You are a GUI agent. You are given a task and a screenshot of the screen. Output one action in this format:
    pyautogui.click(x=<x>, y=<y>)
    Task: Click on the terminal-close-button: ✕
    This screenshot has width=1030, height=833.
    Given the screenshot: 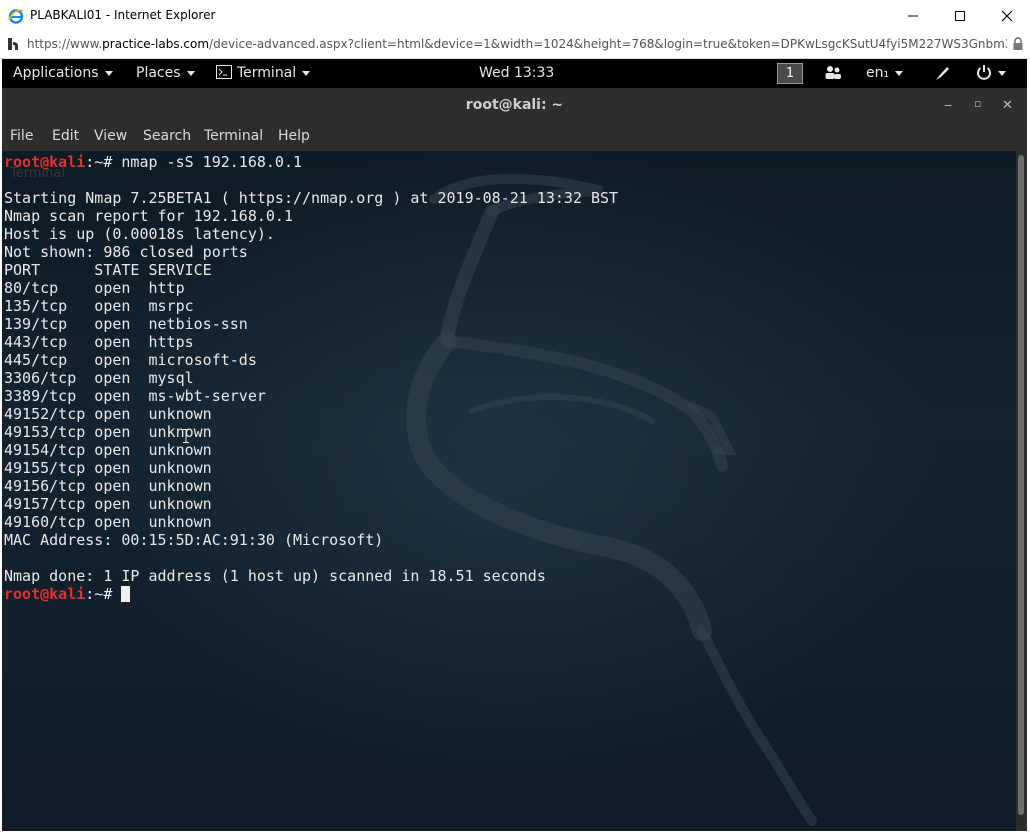 What is the action you would take?
    pyautogui.click(x=1007, y=105)
    